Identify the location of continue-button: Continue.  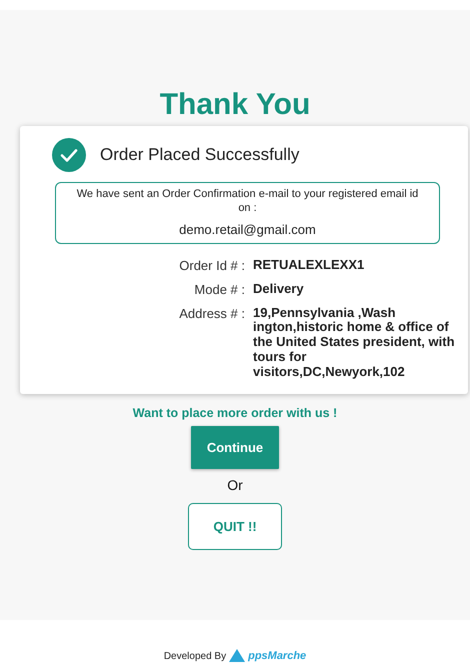
(235, 448).